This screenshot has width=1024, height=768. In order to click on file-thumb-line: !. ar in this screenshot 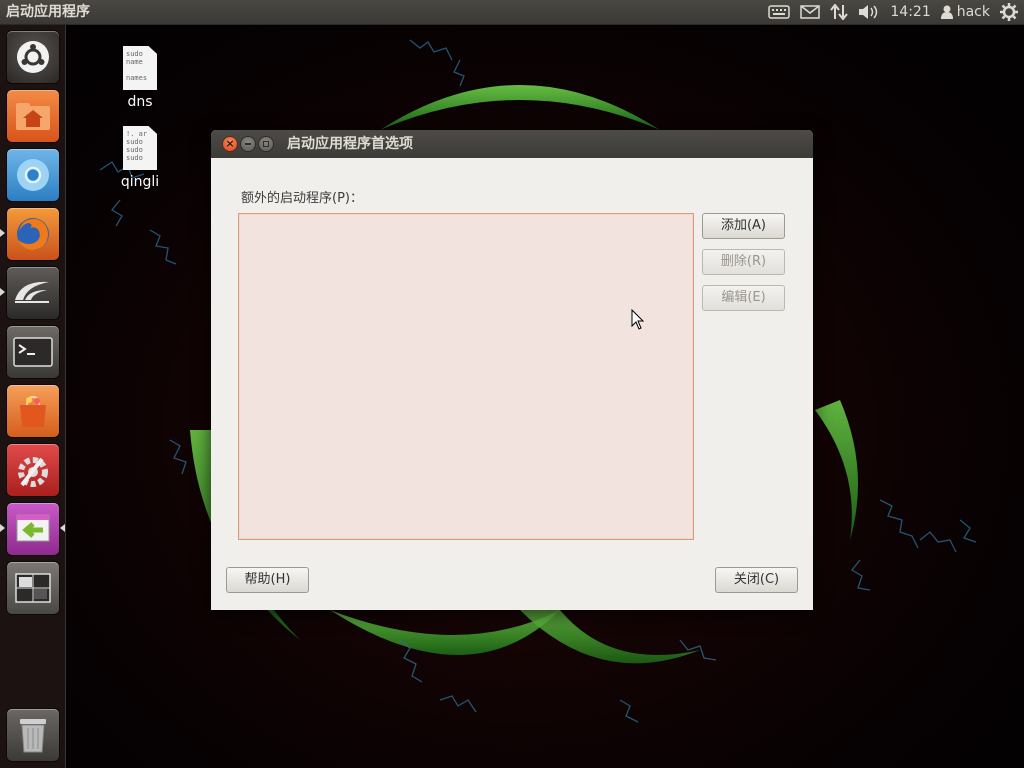, I will do `click(137, 134)`.